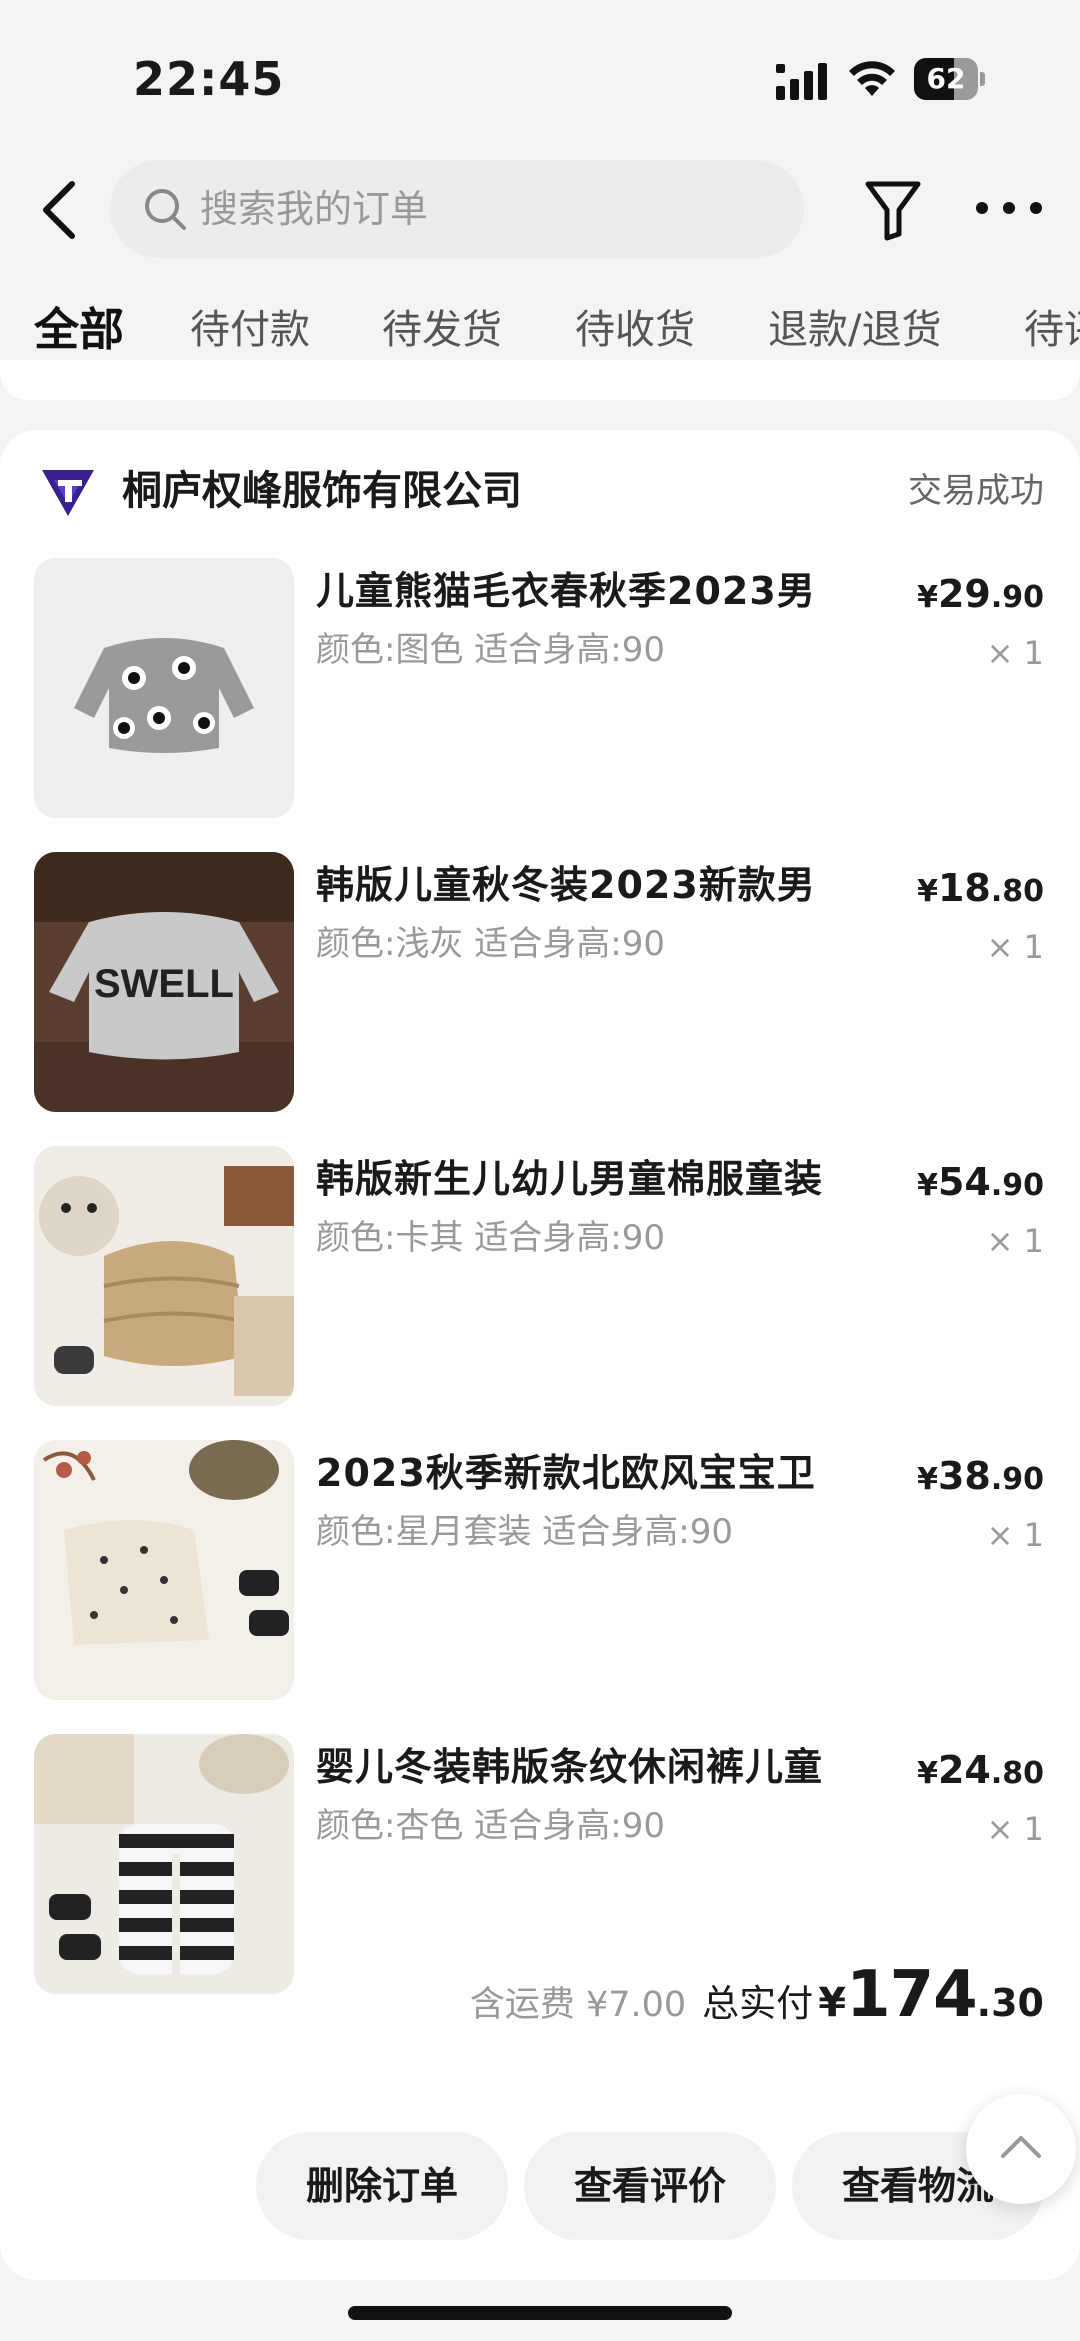 Image resolution: width=1080 pixels, height=2341 pixels. What do you see at coordinates (314, 209) in the screenshot?
I see `search-placeholder: 搜索我的订单` at bounding box center [314, 209].